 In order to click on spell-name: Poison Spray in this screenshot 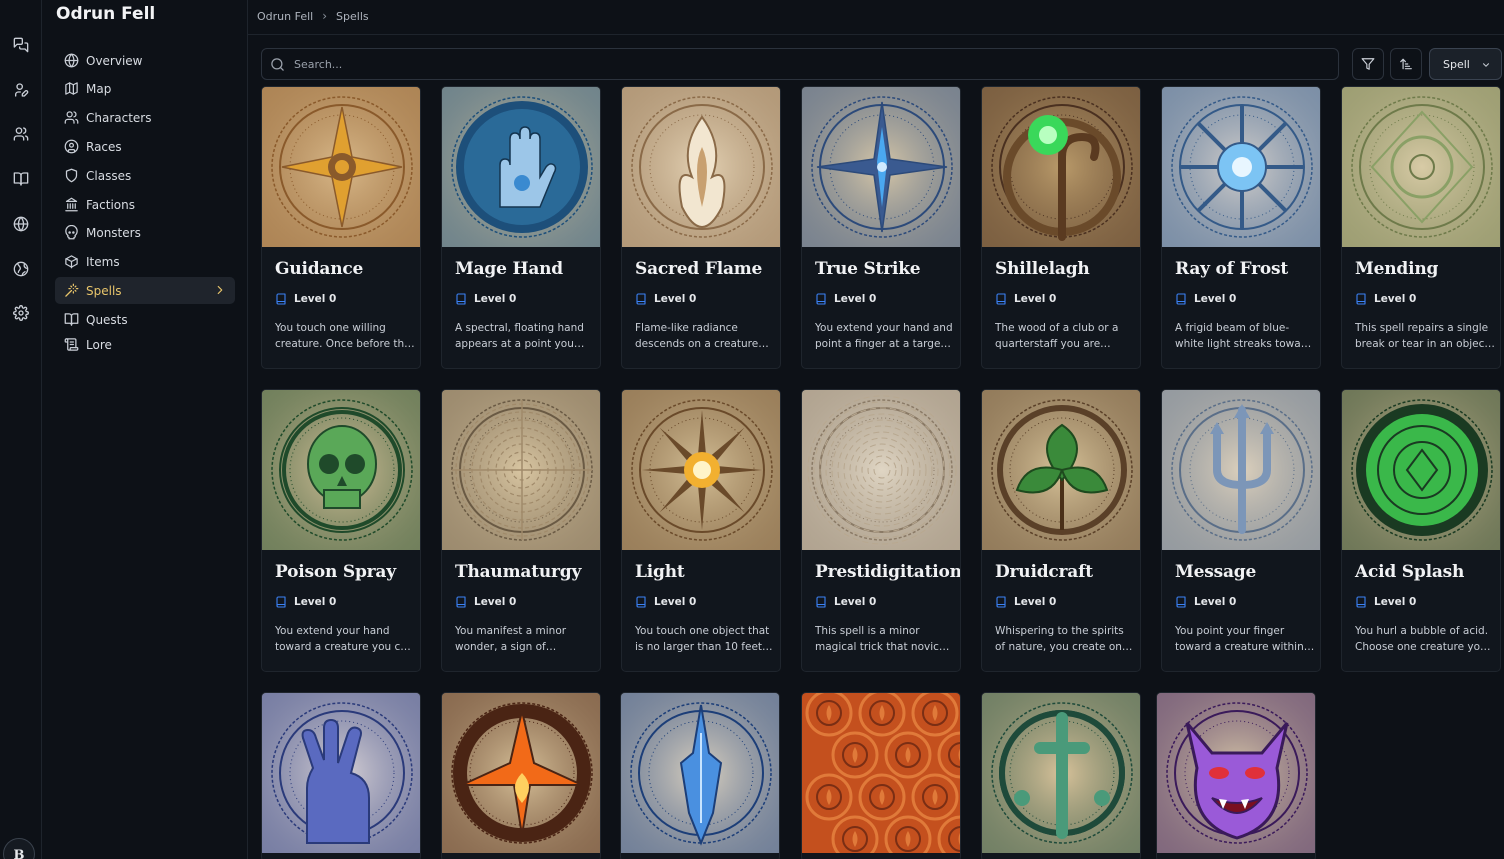, I will do `click(335, 572)`.